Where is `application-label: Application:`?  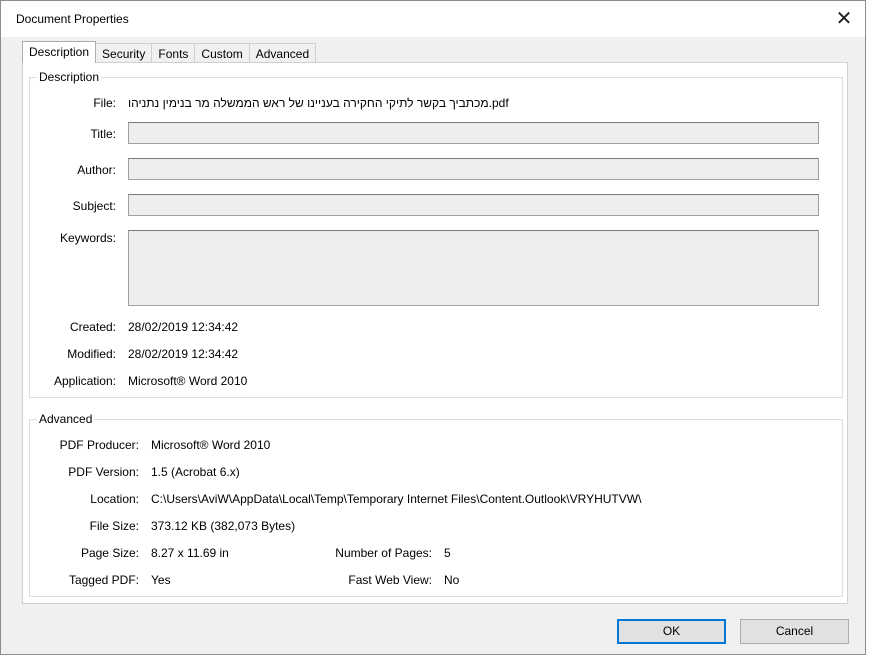 application-label: Application: is located at coordinates (84, 381).